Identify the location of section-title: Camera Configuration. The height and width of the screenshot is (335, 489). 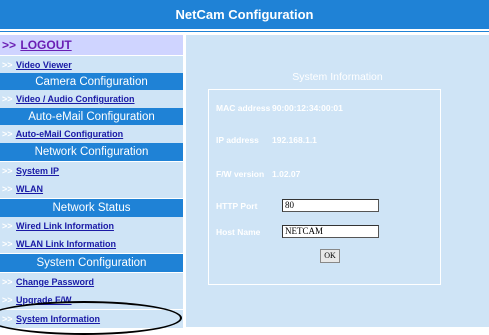
(91, 82).